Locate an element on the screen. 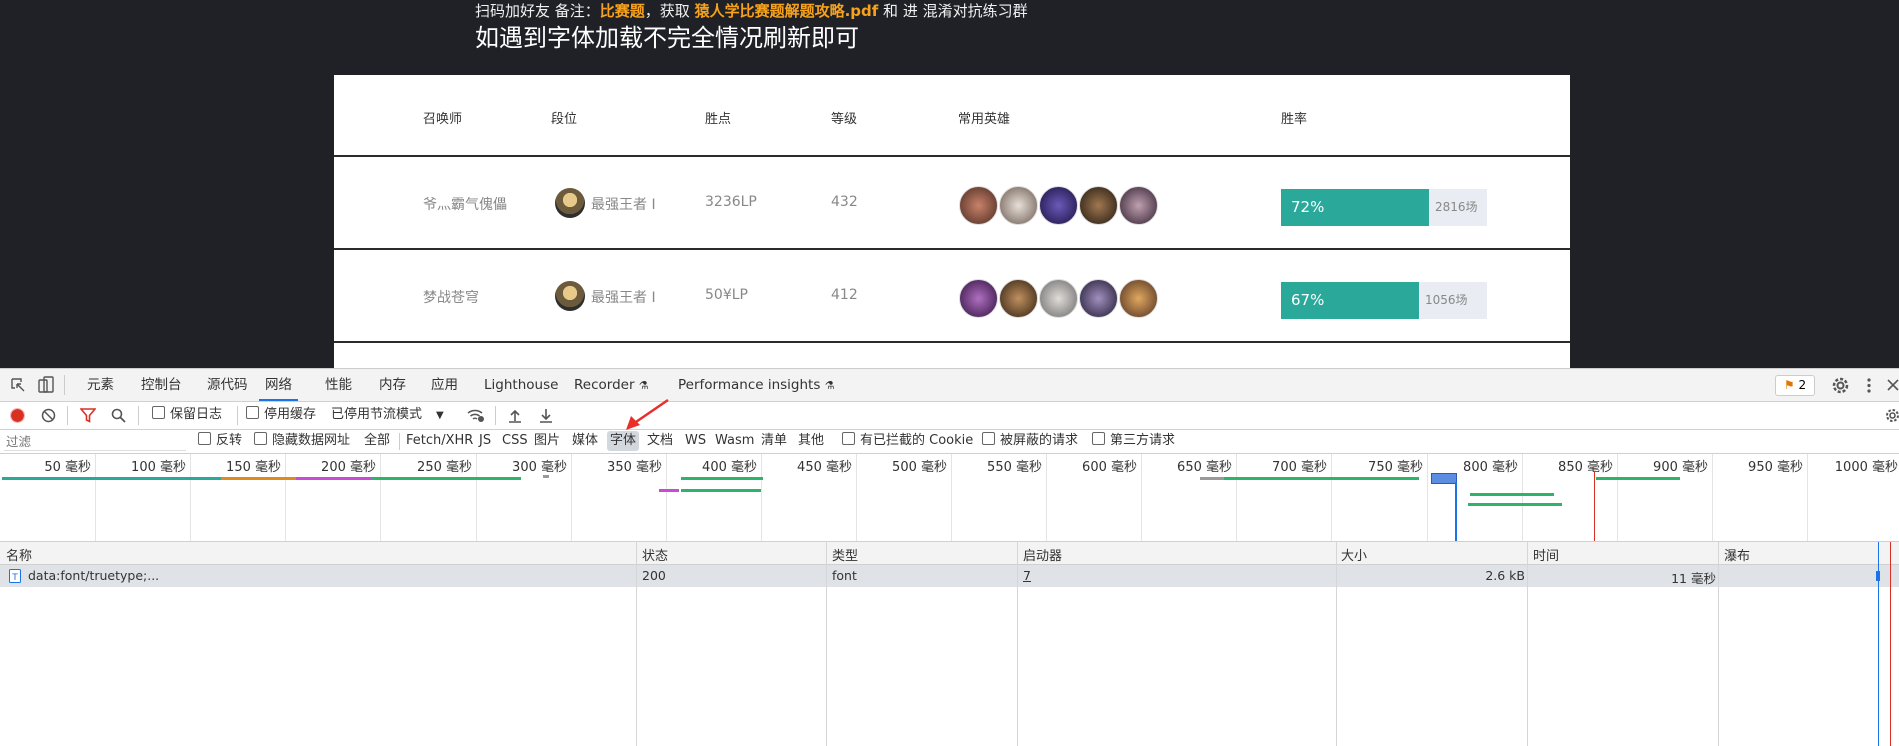  clear-icon is located at coordinates (48, 415).